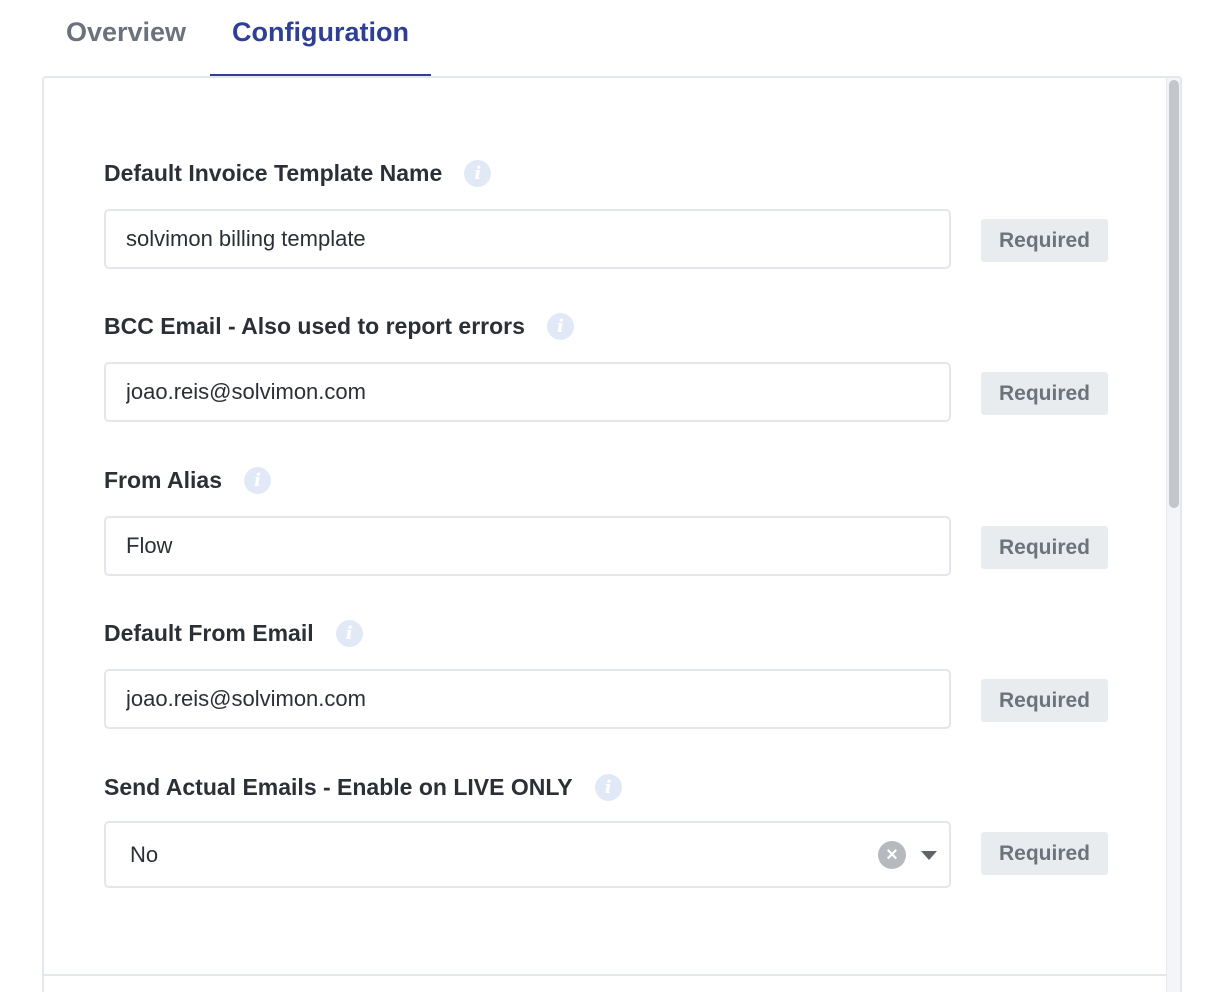  I want to click on field-label: Default Invoice Template Name, so click(273, 172).